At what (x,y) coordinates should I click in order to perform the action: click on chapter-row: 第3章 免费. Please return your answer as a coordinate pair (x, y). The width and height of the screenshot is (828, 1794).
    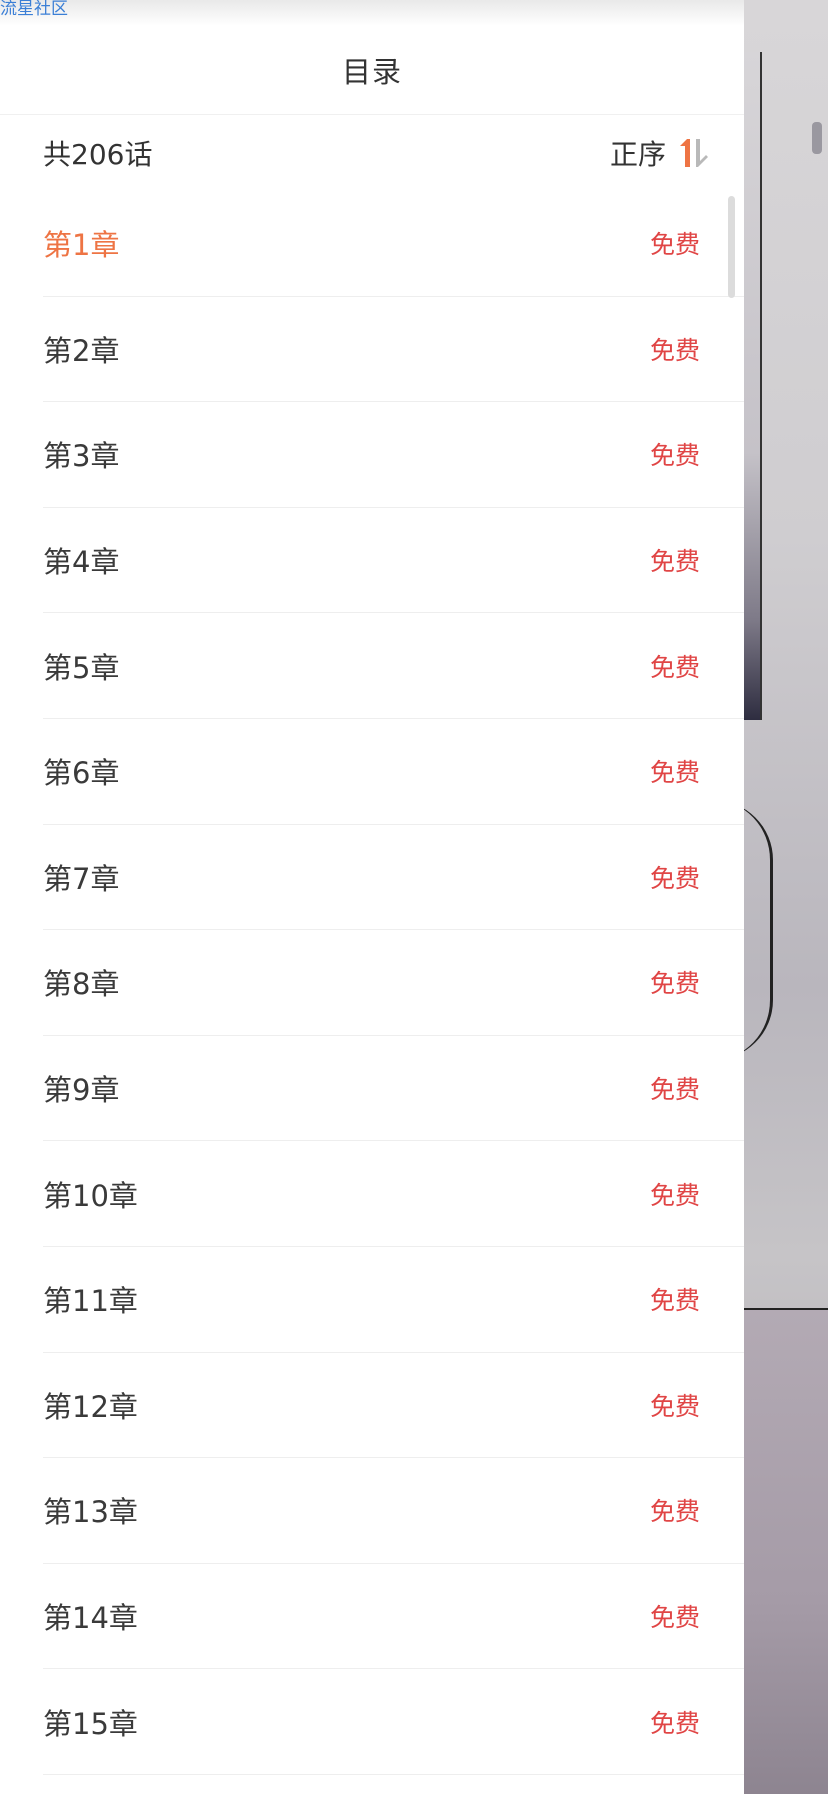
    Looking at the image, I should click on (393, 455).